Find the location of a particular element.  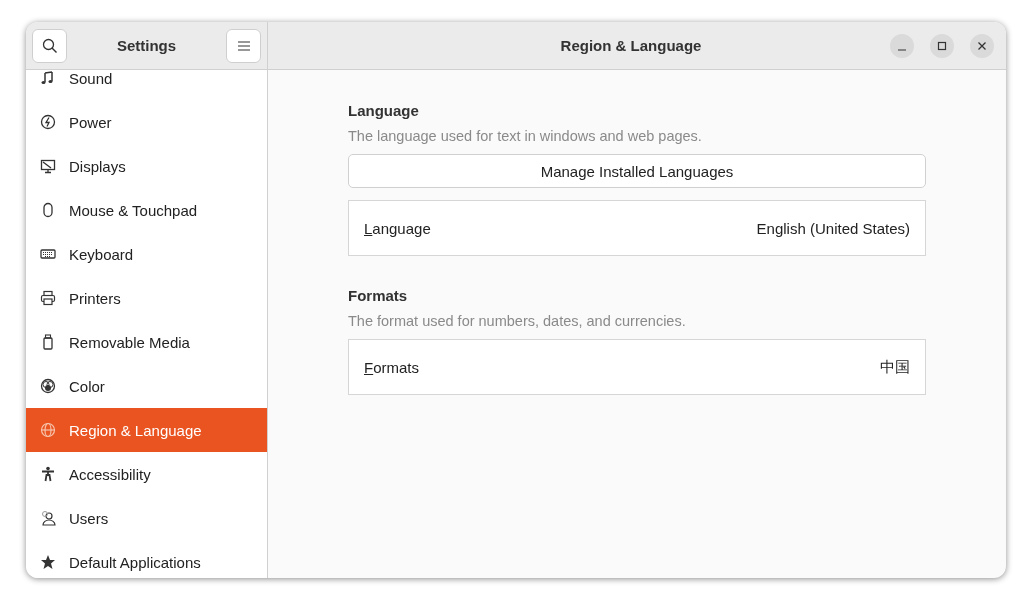

minimize-button is located at coordinates (902, 45).